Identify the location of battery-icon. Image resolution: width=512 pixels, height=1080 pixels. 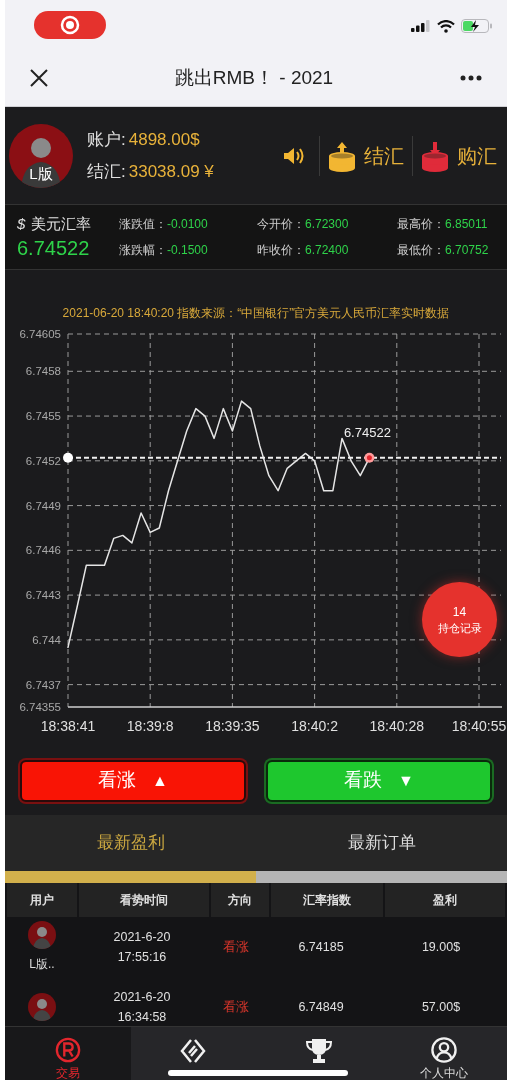
(477, 26).